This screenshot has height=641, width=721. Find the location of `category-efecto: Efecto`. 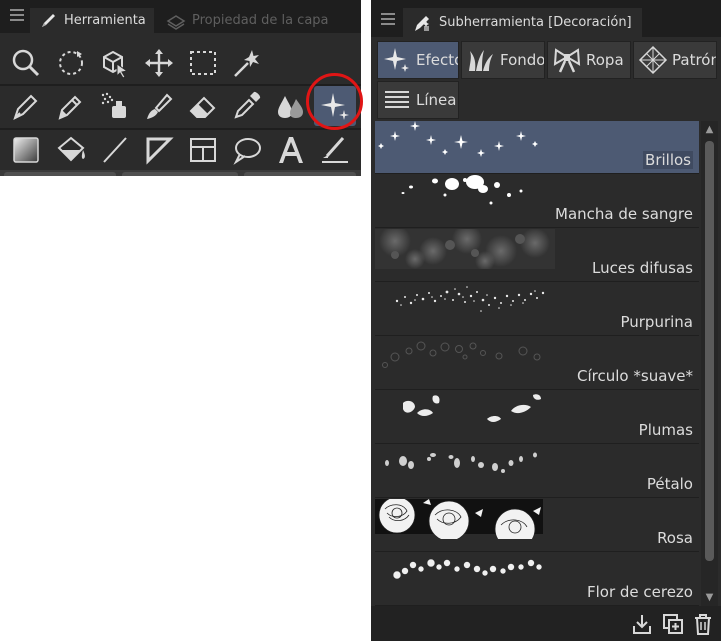

category-efecto: Efecto is located at coordinates (418, 60).